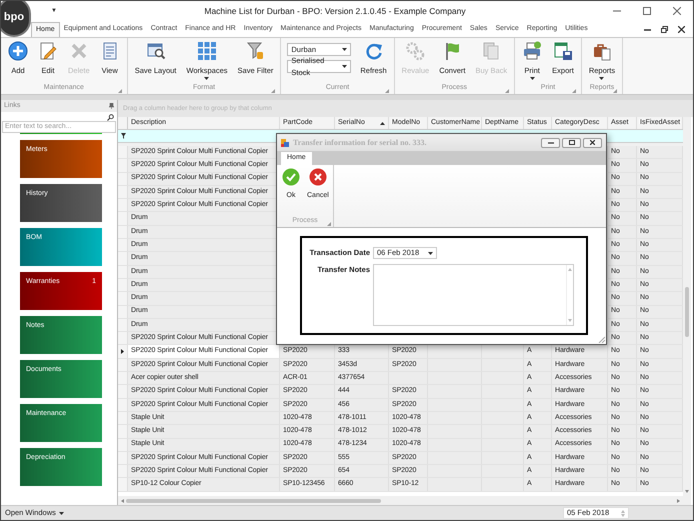 Image resolution: width=694 pixels, height=521 pixels. I want to click on window-title: Machine List for Durban - BPO: Version 2.1.0.45 - Example Company, so click(335, 11).